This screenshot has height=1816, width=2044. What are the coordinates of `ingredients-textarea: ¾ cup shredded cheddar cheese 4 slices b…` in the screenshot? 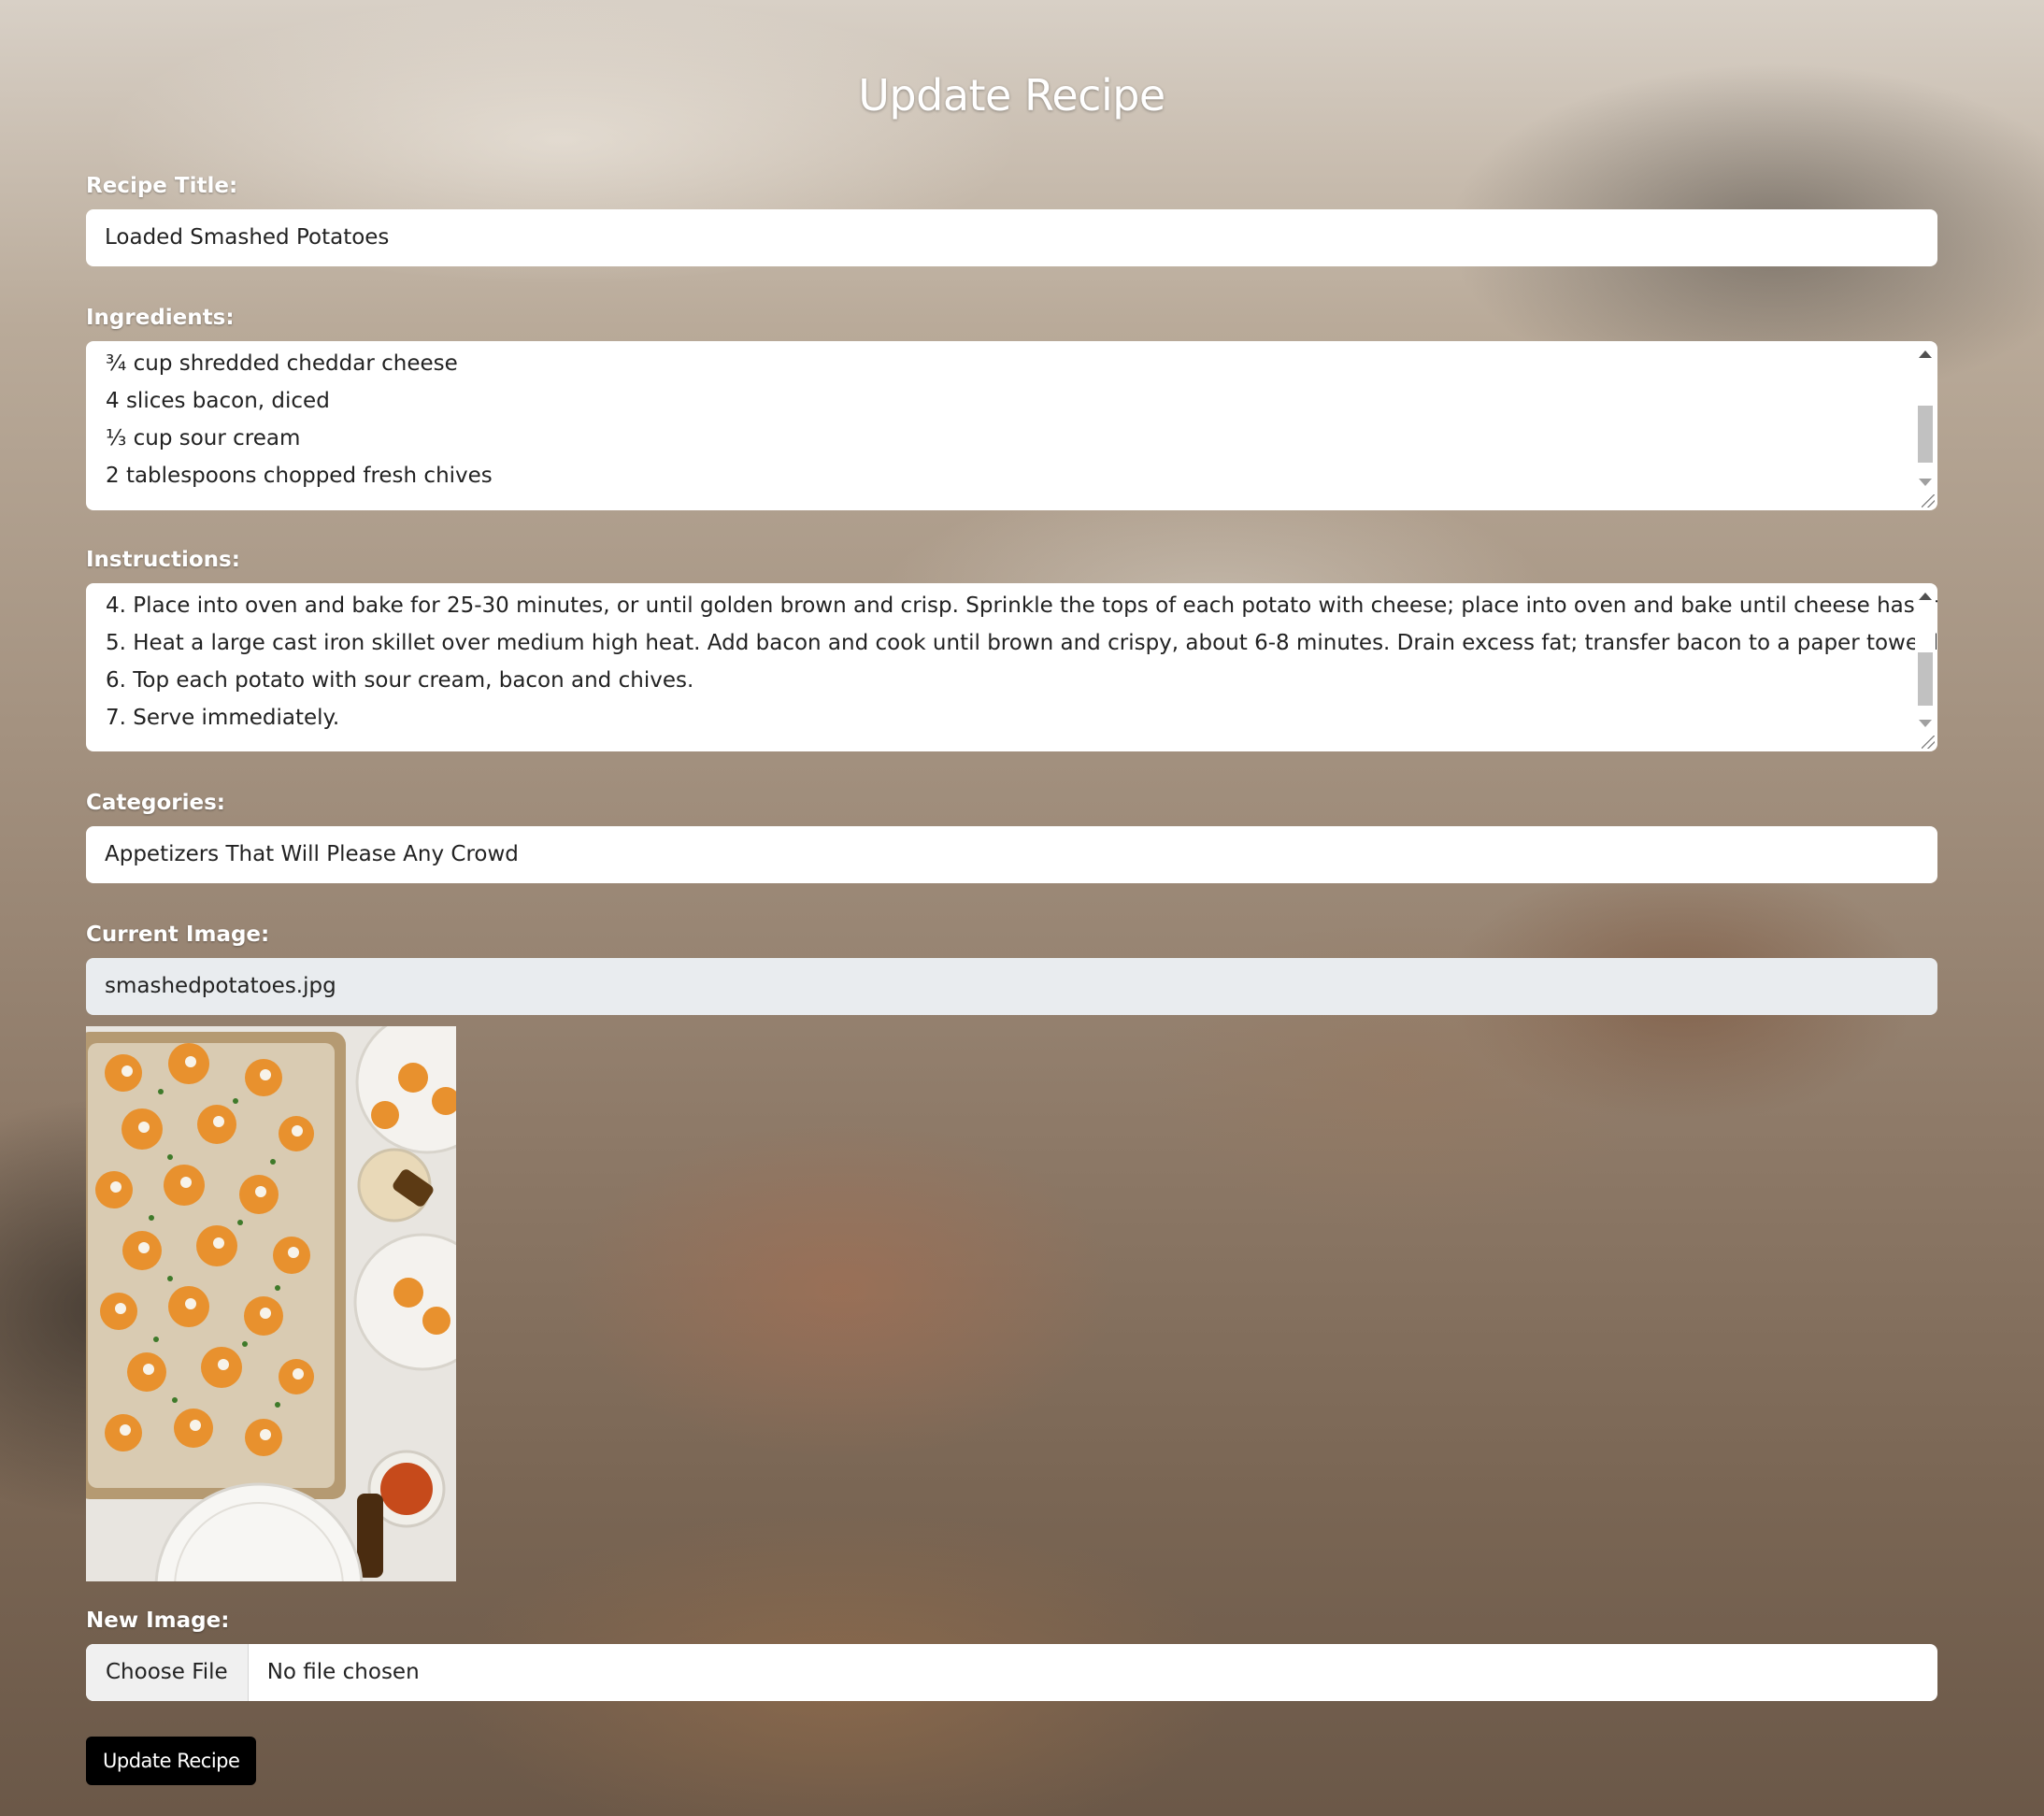 It's located at (1011, 425).